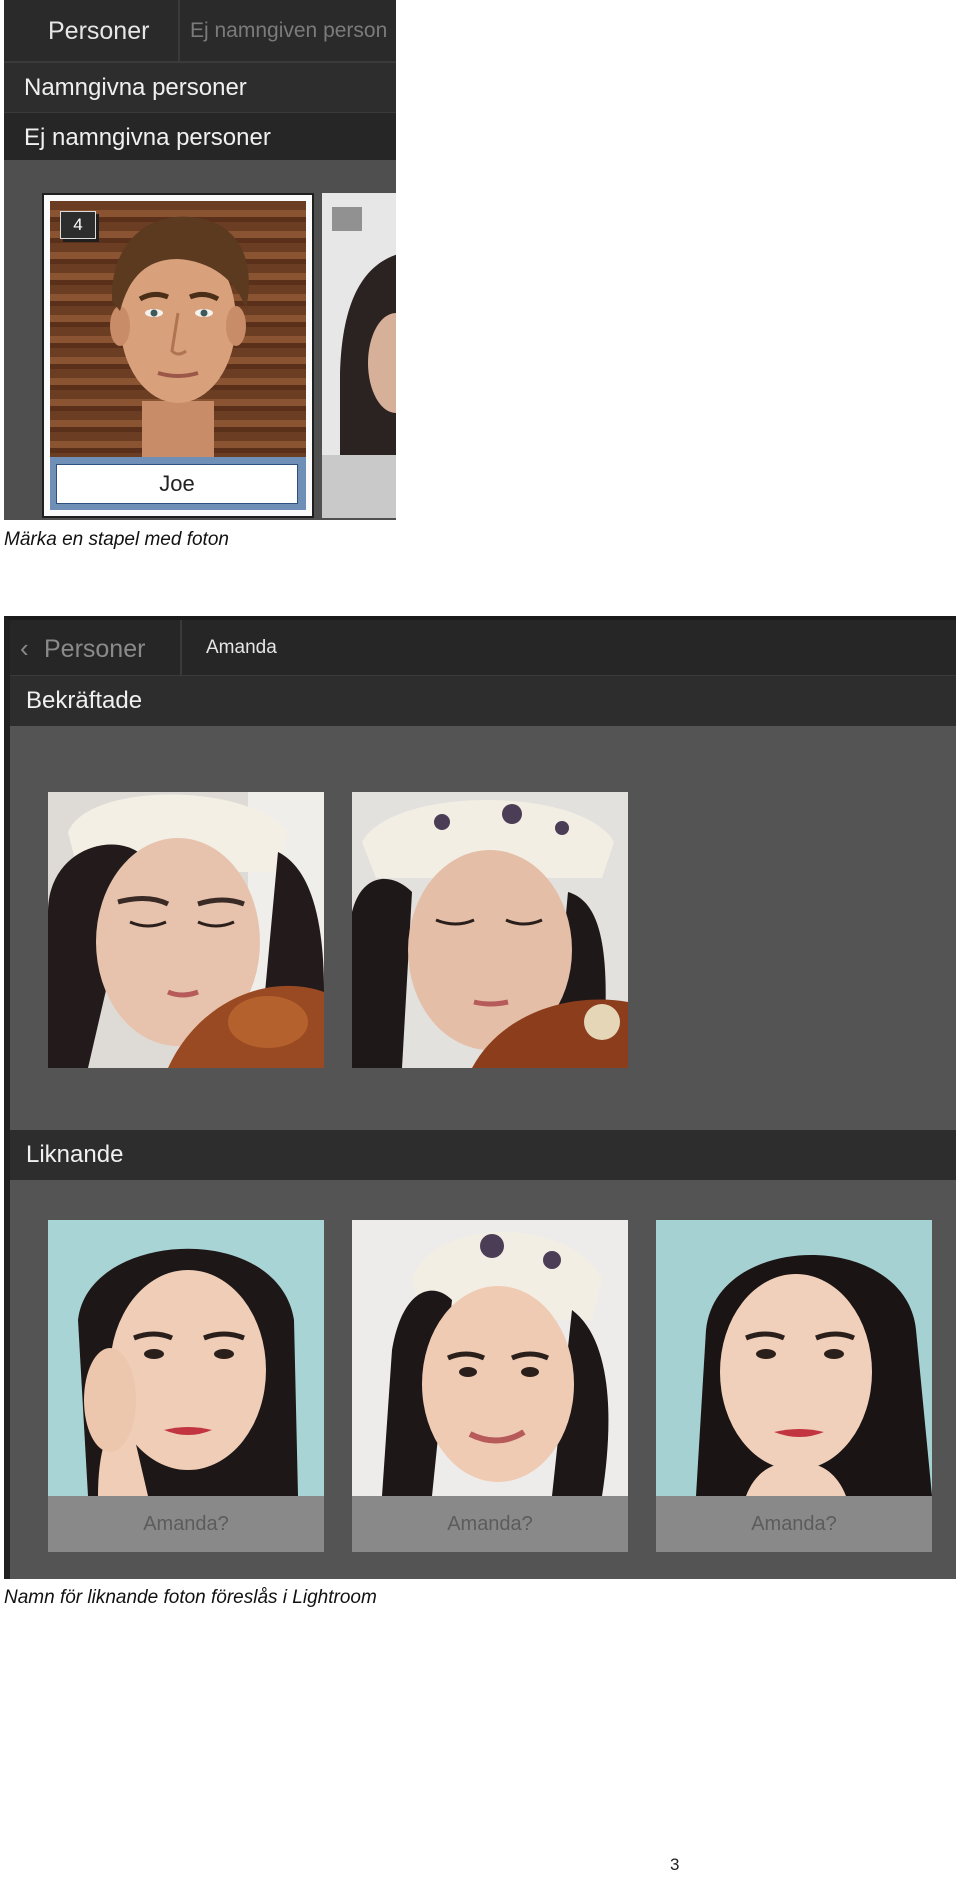 Image resolution: width=960 pixels, height=1879 pixels. Describe the element at coordinates (483, 648) in the screenshot. I see `person-topbar: ‹ Personer Amanda` at that location.